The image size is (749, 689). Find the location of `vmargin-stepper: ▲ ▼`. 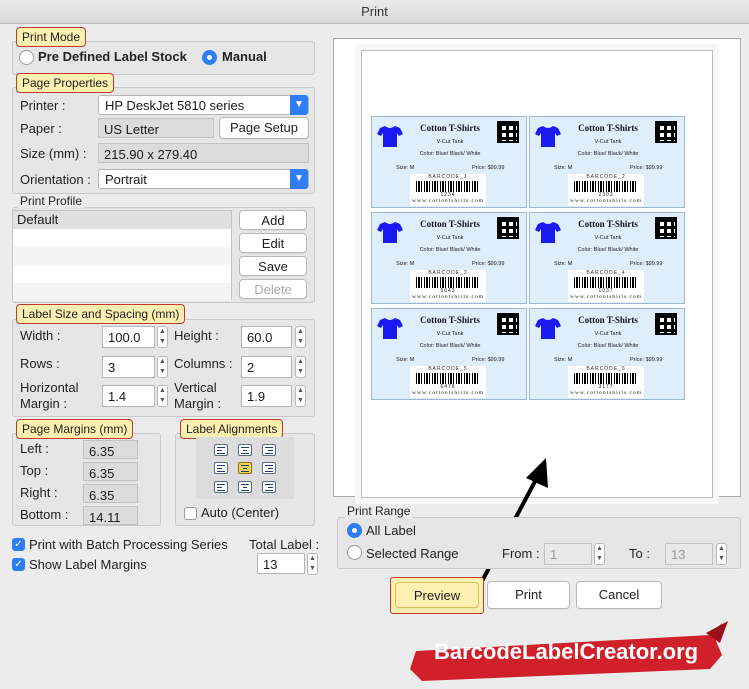

vmargin-stepper: ▲ ▼ is located at coordinates (300, 396).